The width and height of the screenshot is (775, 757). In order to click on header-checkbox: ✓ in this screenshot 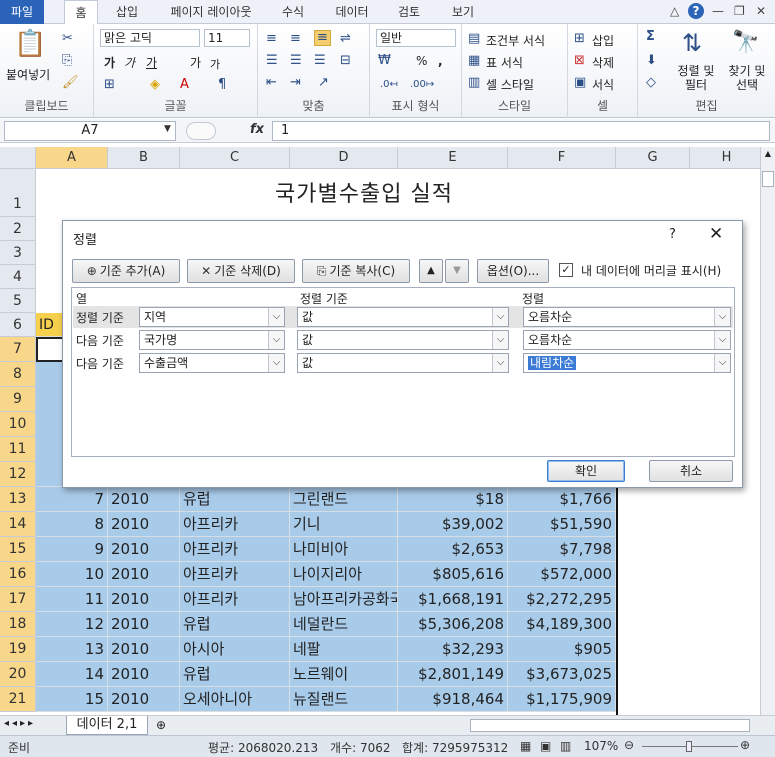, I will do `click(566, 270)`.